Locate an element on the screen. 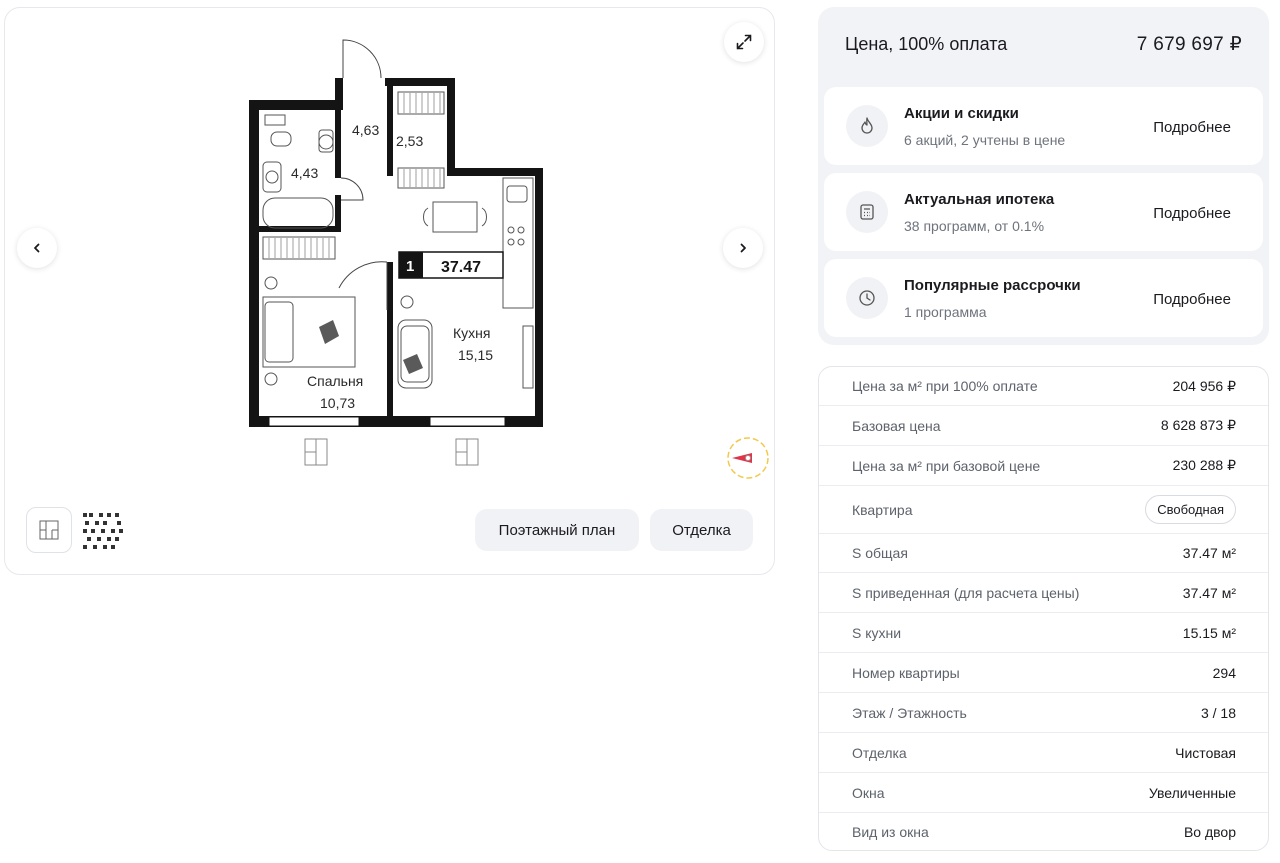 The image size is (1280, 863). detail-key: Базовая цена is located at coordinates (896, 425).